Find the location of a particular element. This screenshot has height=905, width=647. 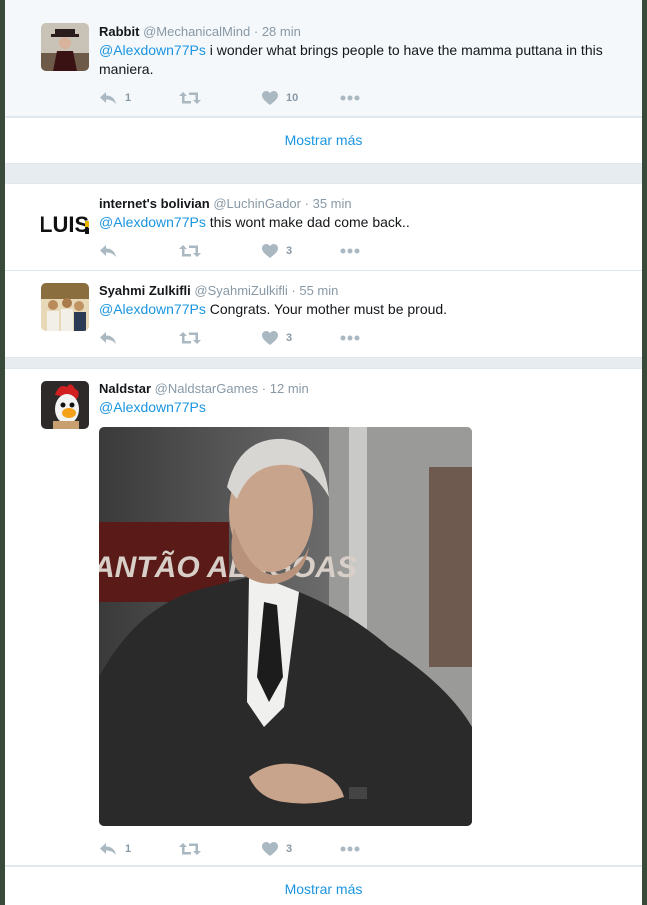

timestamp: 28 min is located at coordinates (281, 31).